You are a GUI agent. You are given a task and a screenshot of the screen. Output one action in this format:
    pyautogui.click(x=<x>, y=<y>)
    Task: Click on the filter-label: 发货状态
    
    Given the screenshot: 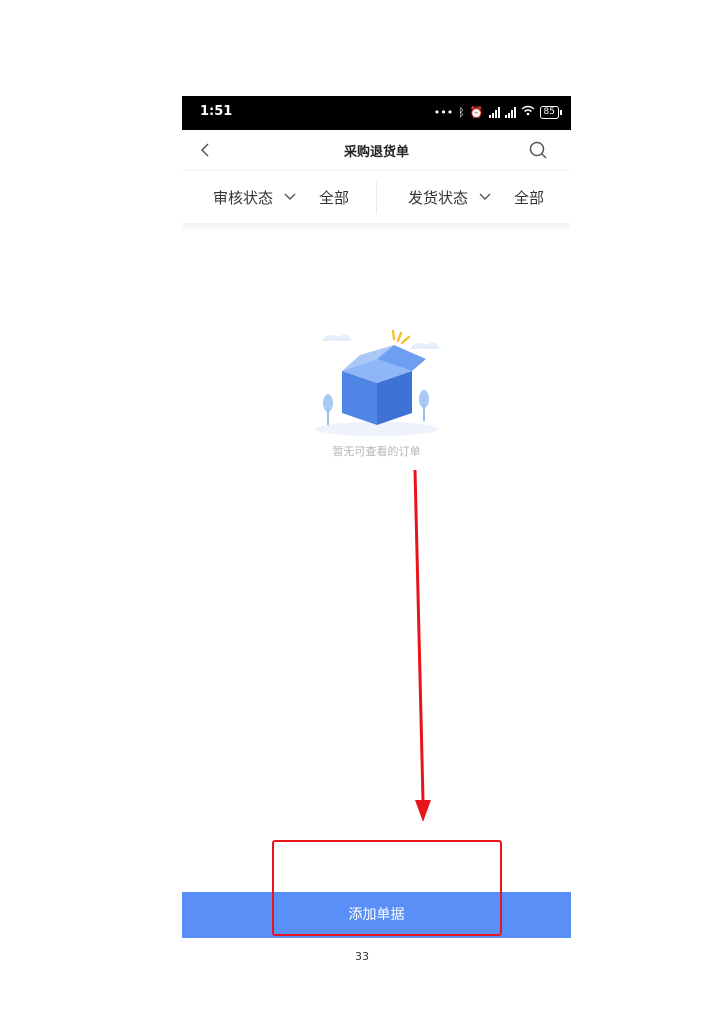 What is the action you would take?
    pyautogui.click(x=438, y=197)
    